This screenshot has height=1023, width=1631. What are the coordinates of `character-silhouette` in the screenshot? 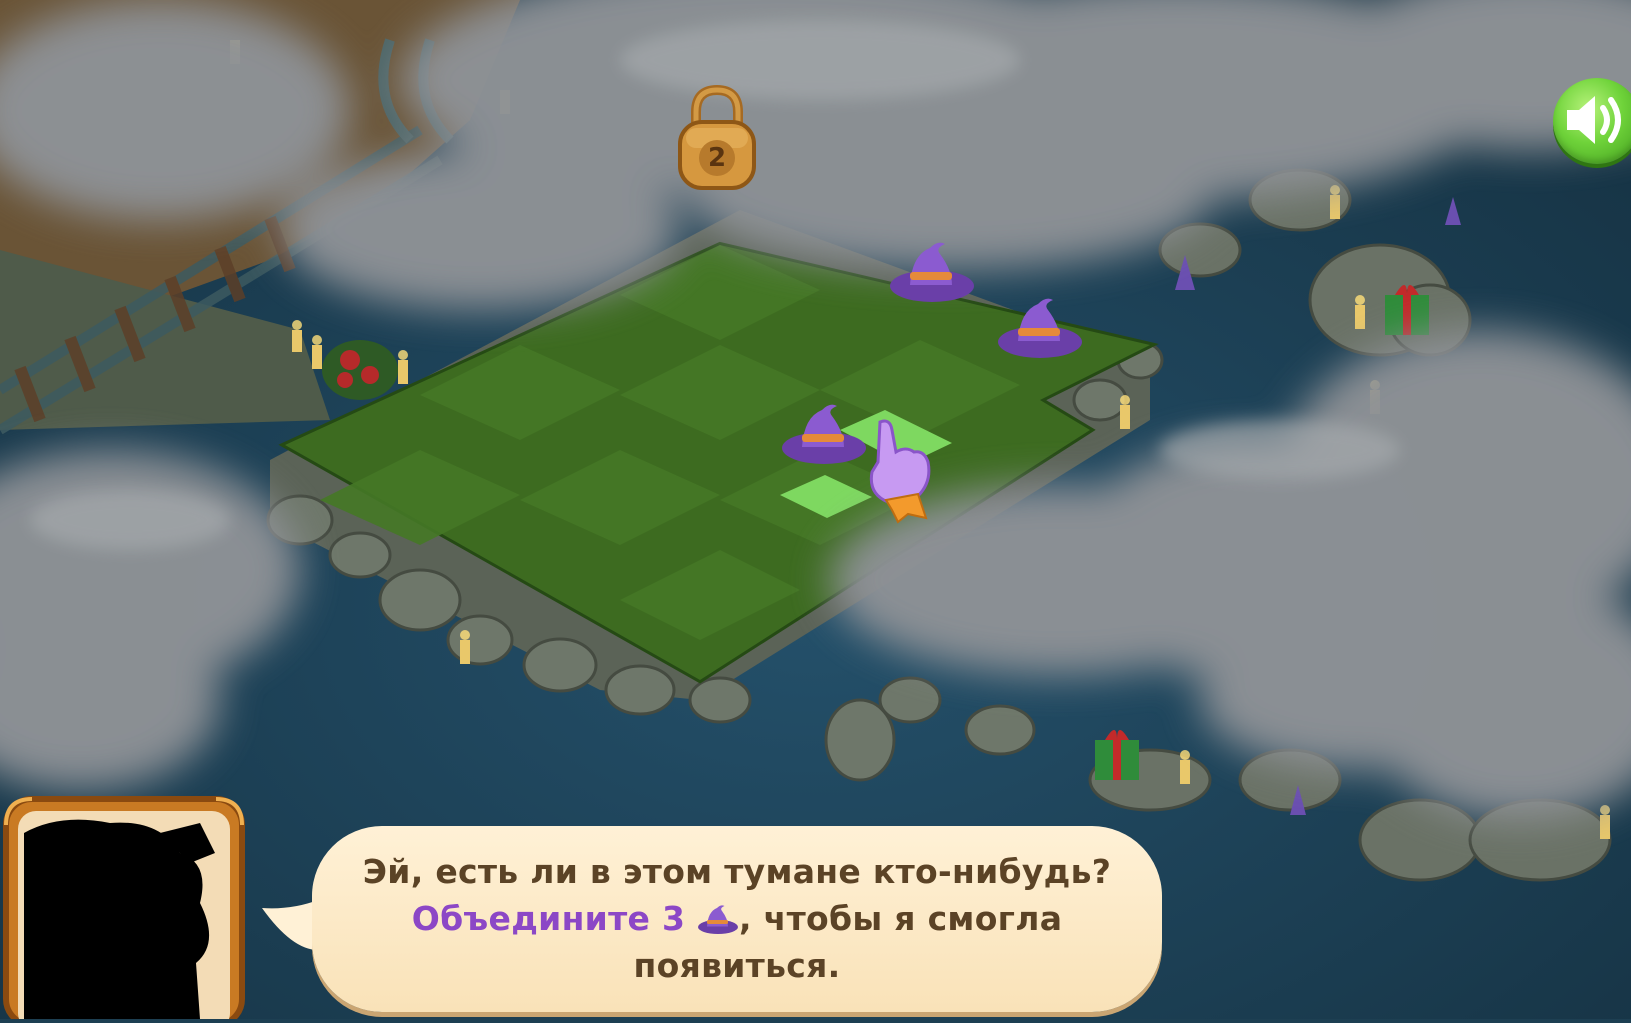 It's located at (119, 919).